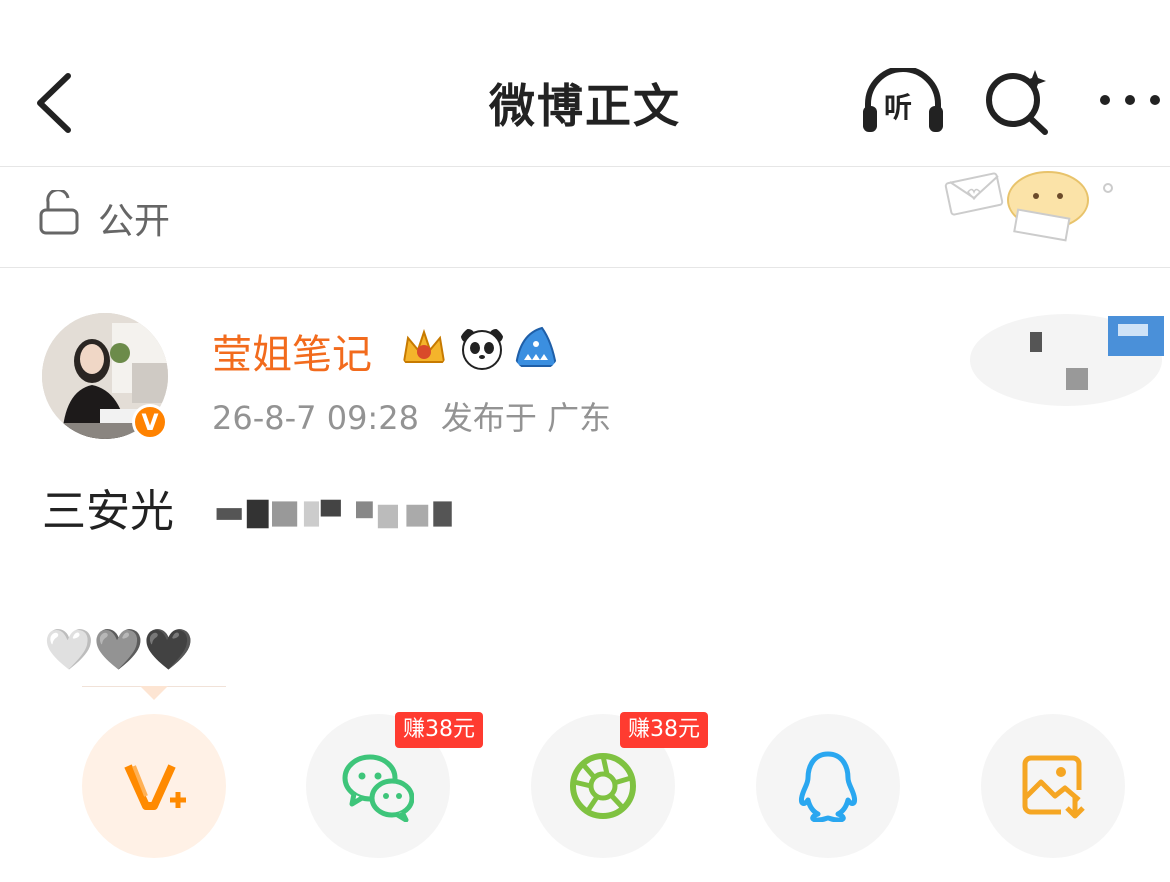  I want to click on blurred-text-icon, so click(334, 514).